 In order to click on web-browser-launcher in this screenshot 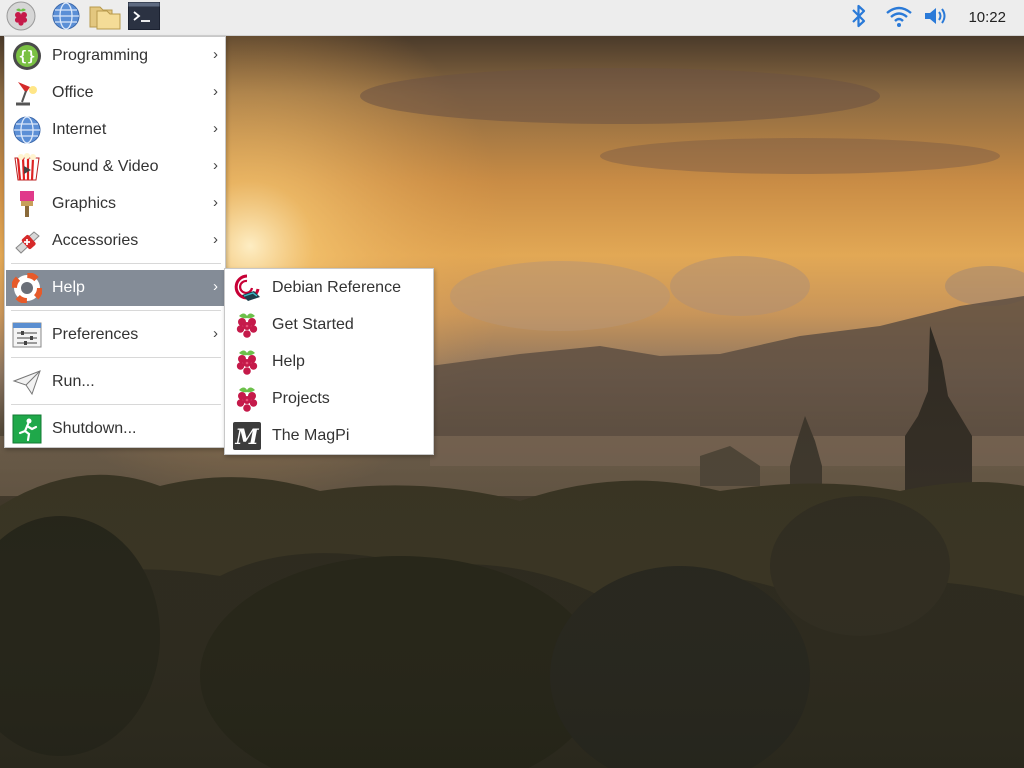, I will do `click(66, 18)`.